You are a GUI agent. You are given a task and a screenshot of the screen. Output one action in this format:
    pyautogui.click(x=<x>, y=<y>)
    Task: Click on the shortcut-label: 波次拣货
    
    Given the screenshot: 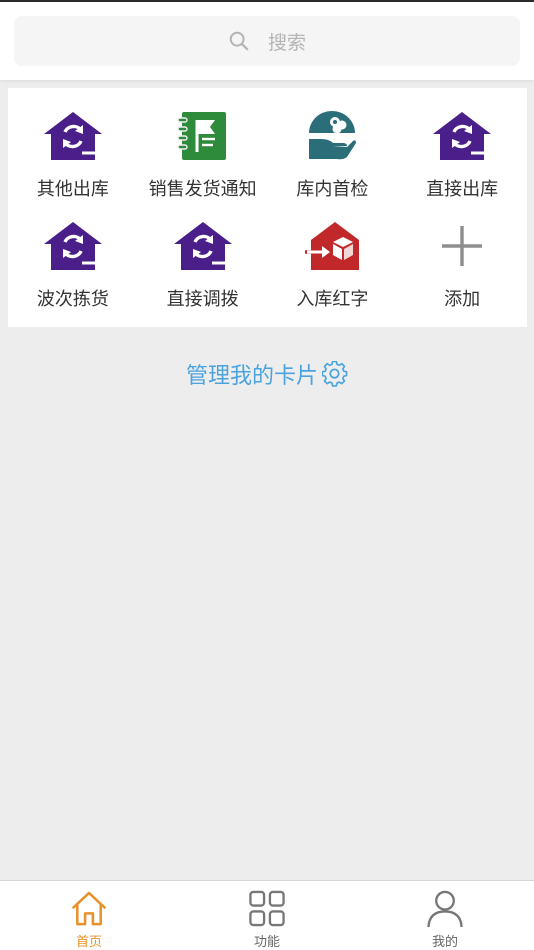 What is the action you would take?
    pyautogui.click(x=72, y=299)
    